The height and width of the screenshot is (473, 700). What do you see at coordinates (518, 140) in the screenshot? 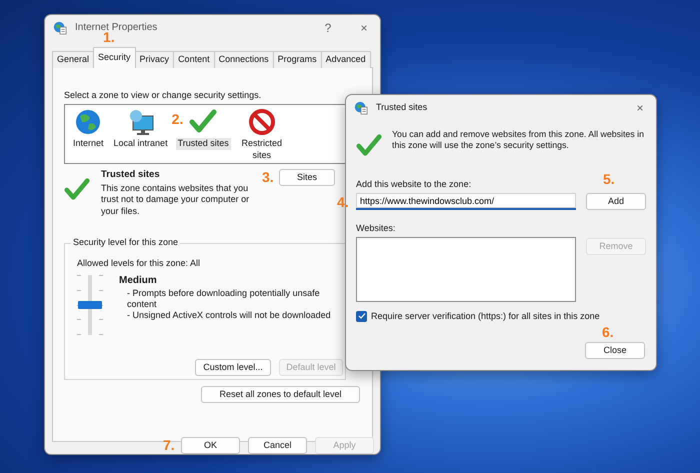
I see `dialog-description: You can add and remove websites from this zone. All websites in this zone will use the zone’s security settings.` at bounding box center [518, 140].